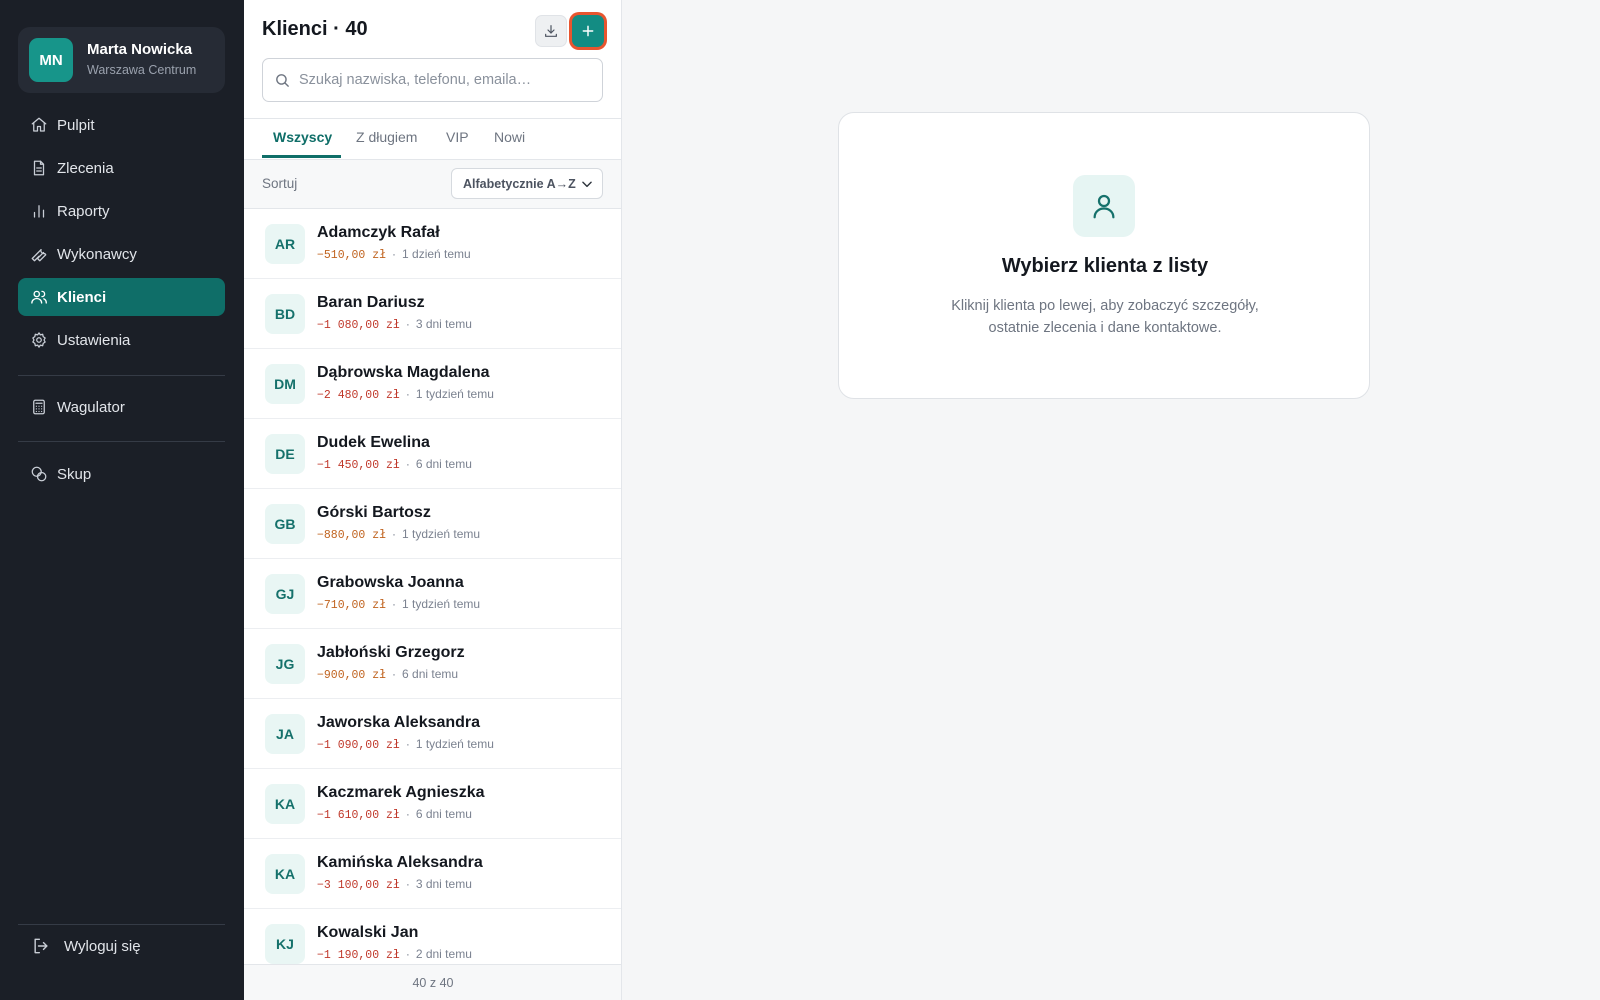 This screenshot has height=1000, width=1600. What do you see at coordinates (302, 137) in the screenshot?
I see `tab-wszyscy: Wszyscy` at bounding box center [302, 137].